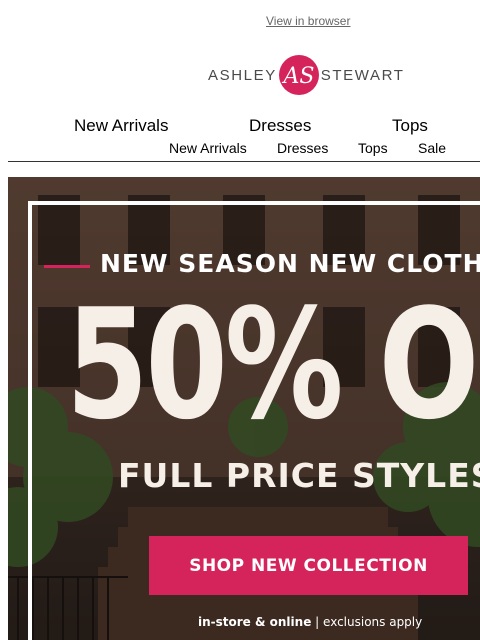  I want to click on logo-monogram-icon: AS, so click(298, 75).